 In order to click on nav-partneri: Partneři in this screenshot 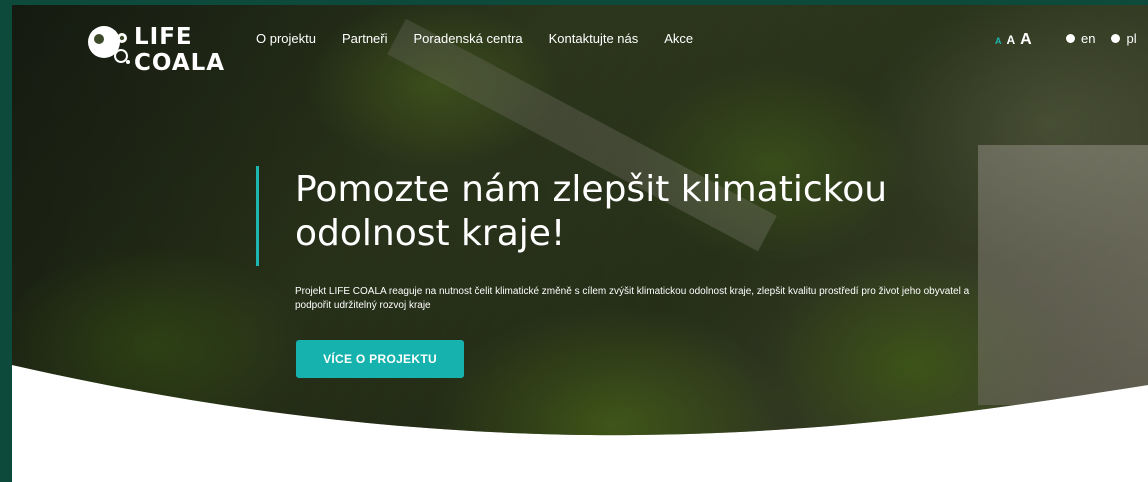, I will do `click(365, 38)`.